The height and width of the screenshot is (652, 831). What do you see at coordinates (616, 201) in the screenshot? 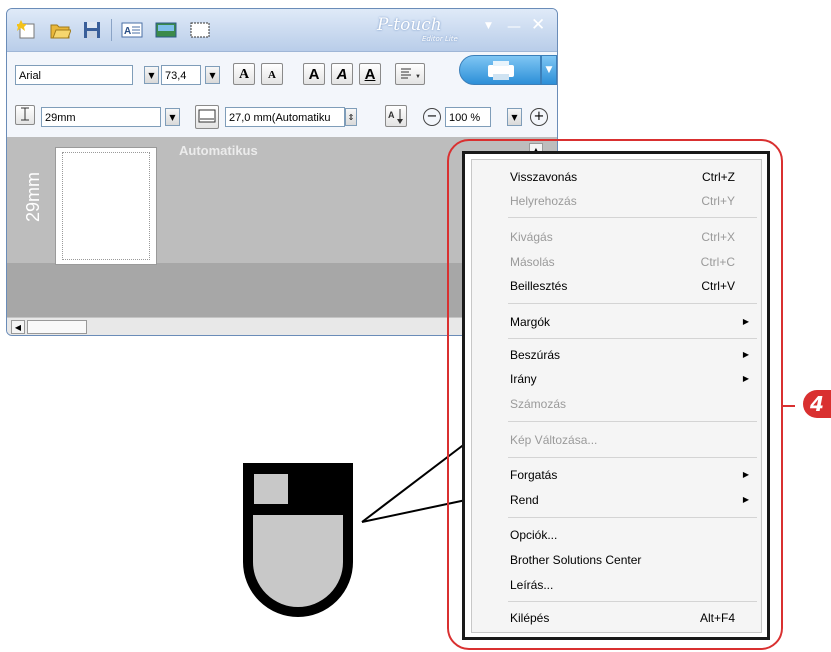
I see `menu-item-redo: Helyrehozás Ctrl+Y` at bounding box center [616, 201].